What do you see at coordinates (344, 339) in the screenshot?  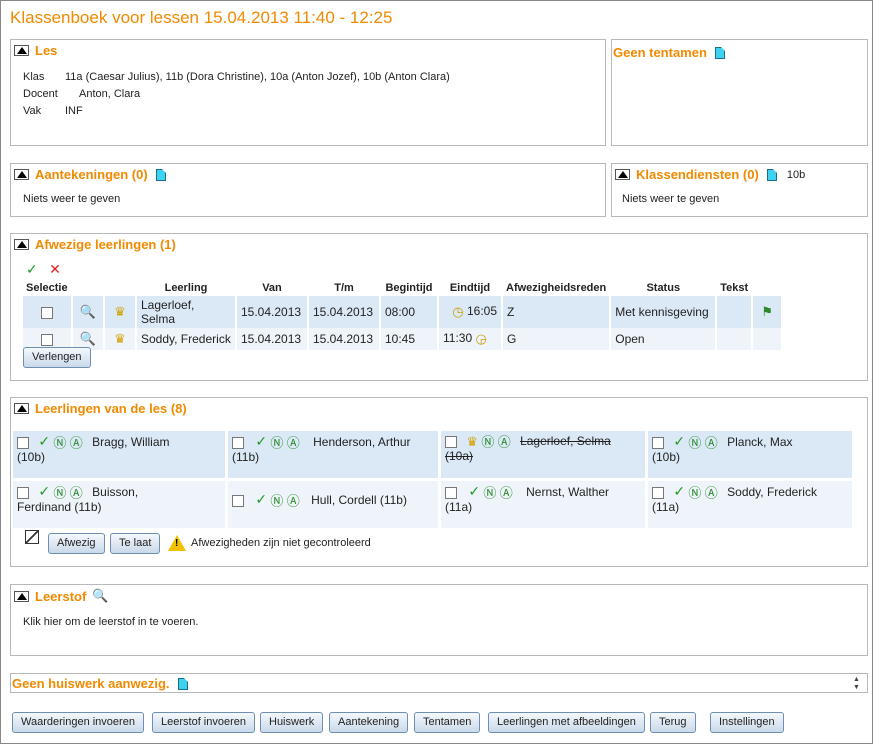 I see `cell-tm: 15.04.2013` at bounding box center [344, 339].